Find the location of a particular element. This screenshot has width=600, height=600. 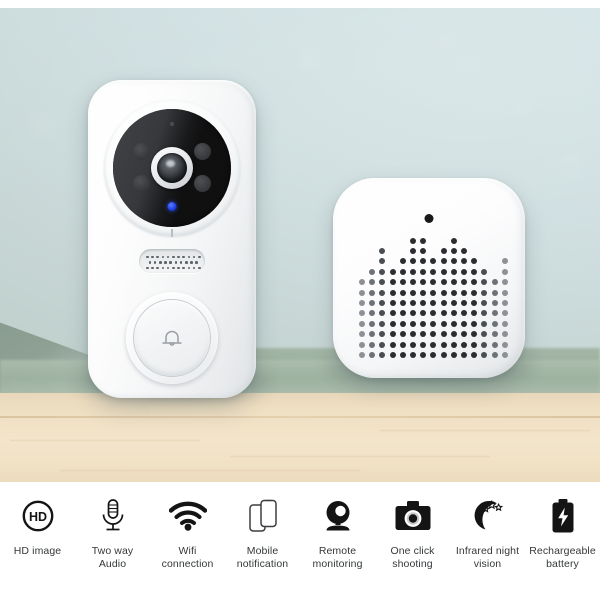

wifi-icon is located at coordinates (187, 516).